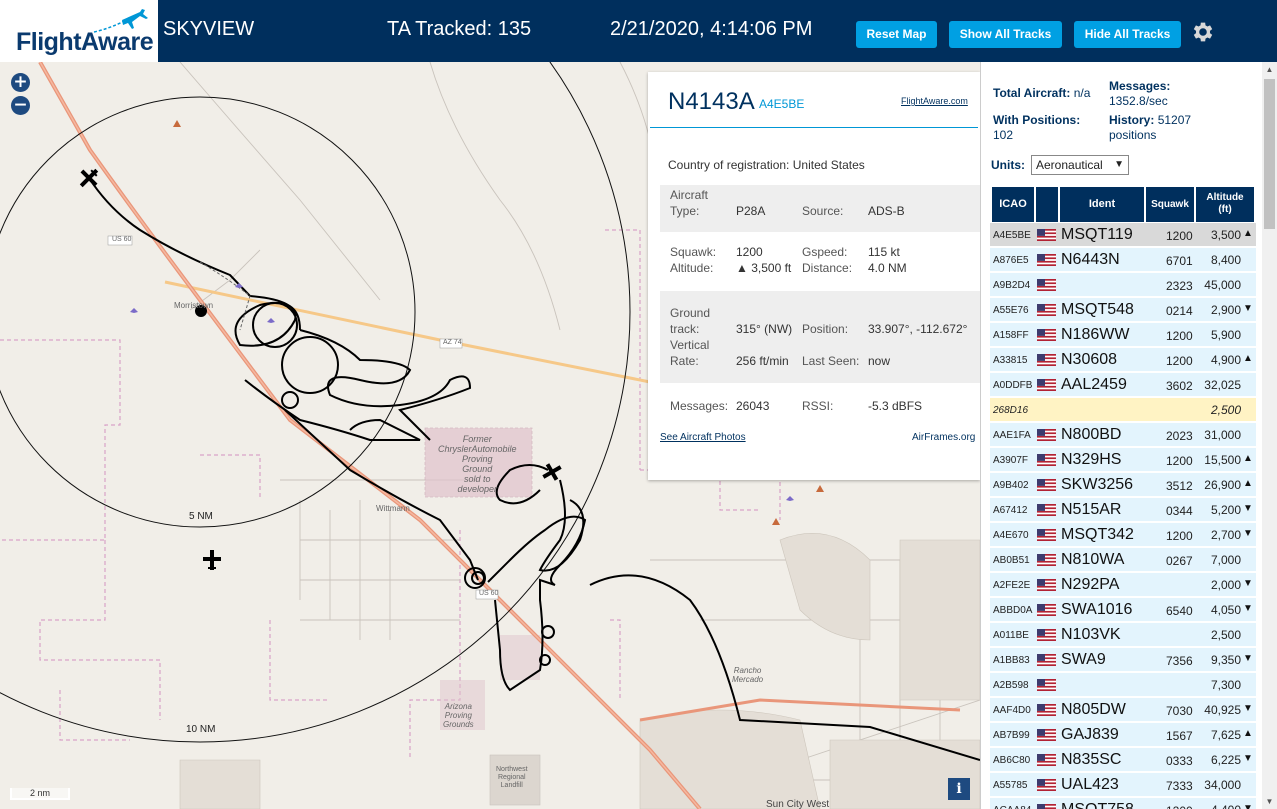 The width and height of the screenshot is (1277, 809). Describe the element at coordinates (689, 195) in the screenshot. I see `type-label-1: Aircraft` at that location.